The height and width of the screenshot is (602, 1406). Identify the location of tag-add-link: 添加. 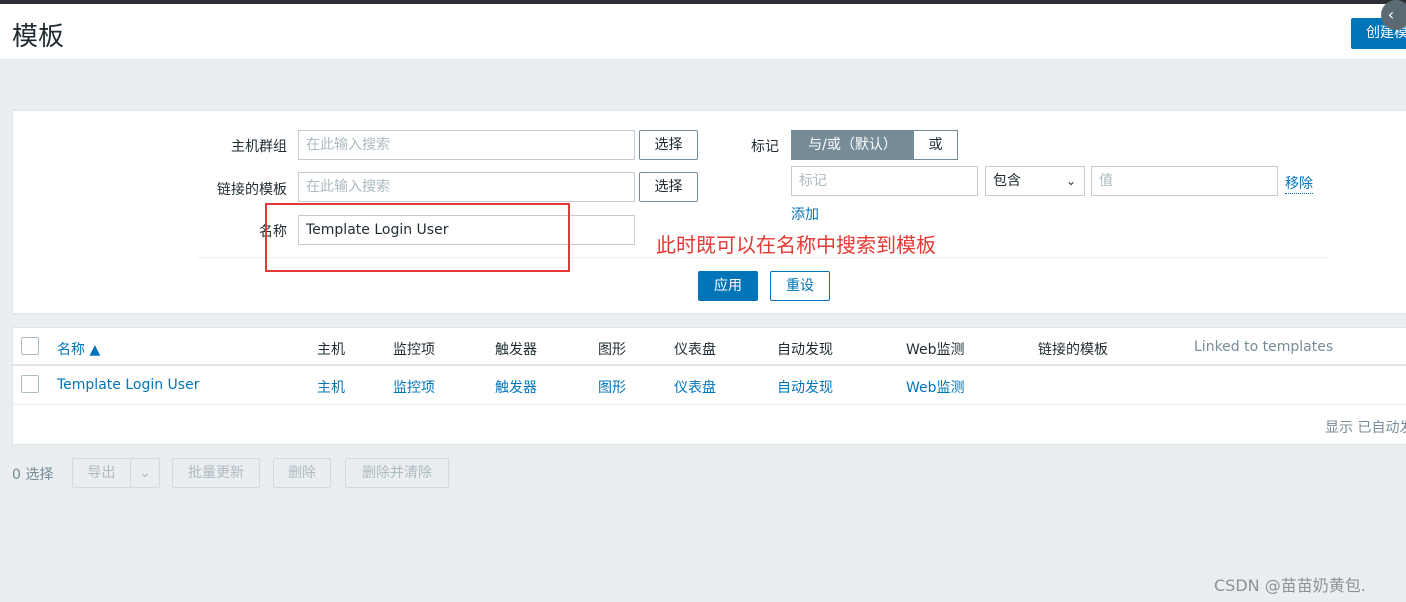
(805, 214).